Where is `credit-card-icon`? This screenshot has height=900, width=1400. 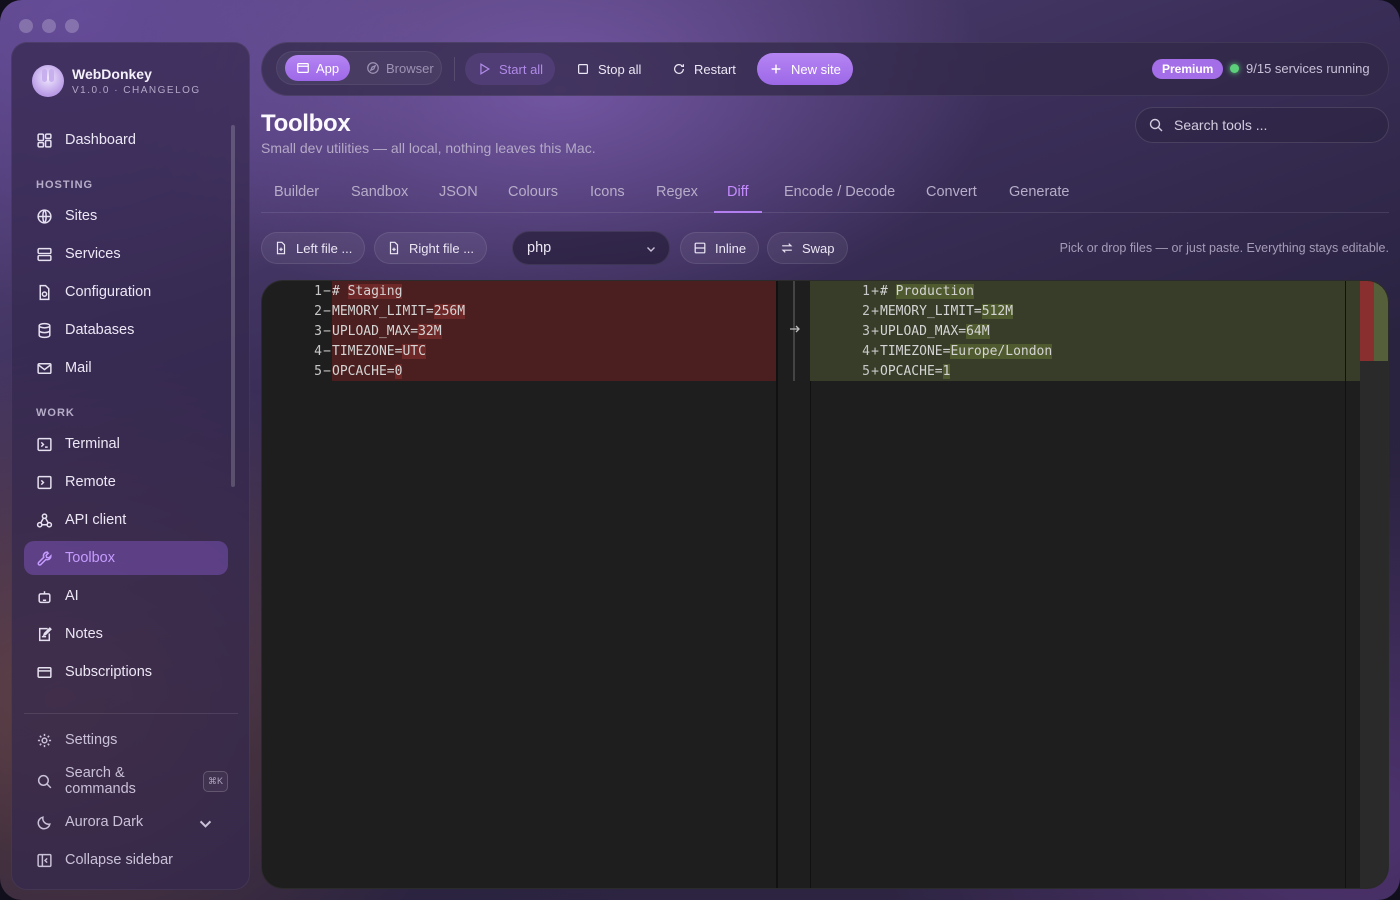
credit-card-icon is located at coordinates (44, 672).